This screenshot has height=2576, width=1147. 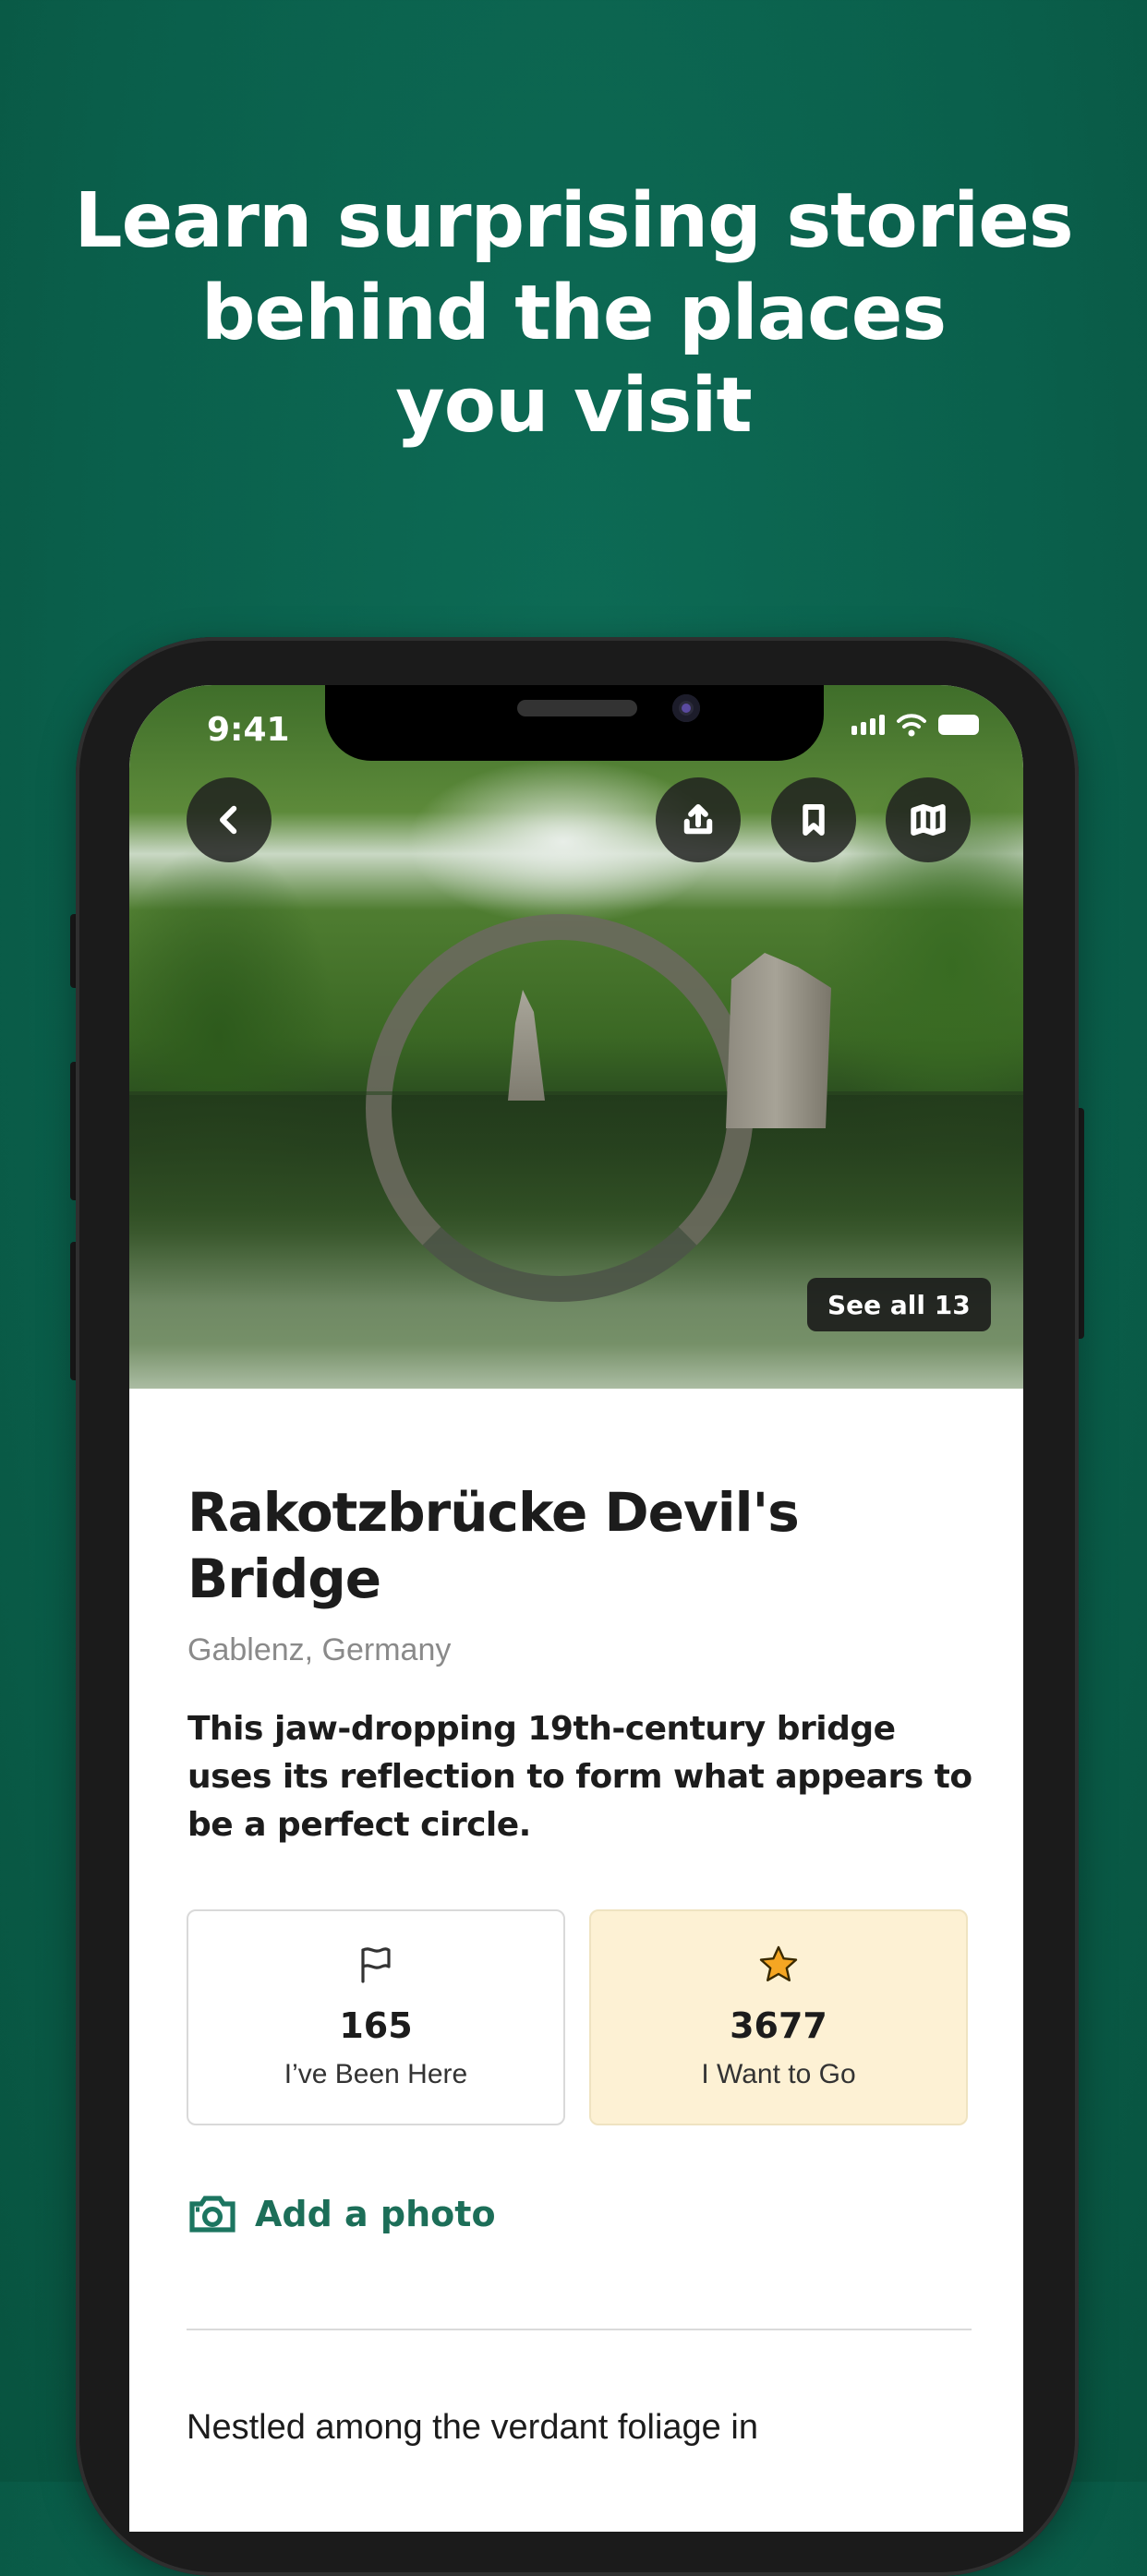 I want to click on basalt-pillar, so click(x=778, y=1040).